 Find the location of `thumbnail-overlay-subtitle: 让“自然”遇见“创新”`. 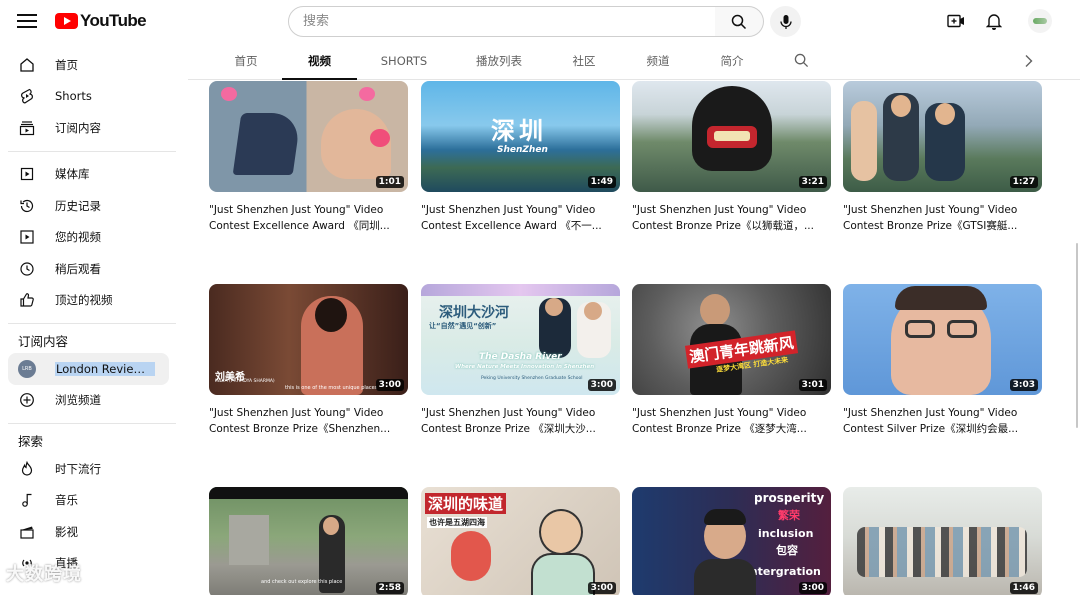

thumbnail-overlay-subtitle: 让“自然”遇见“创新” is located at coordinates (463, 326).